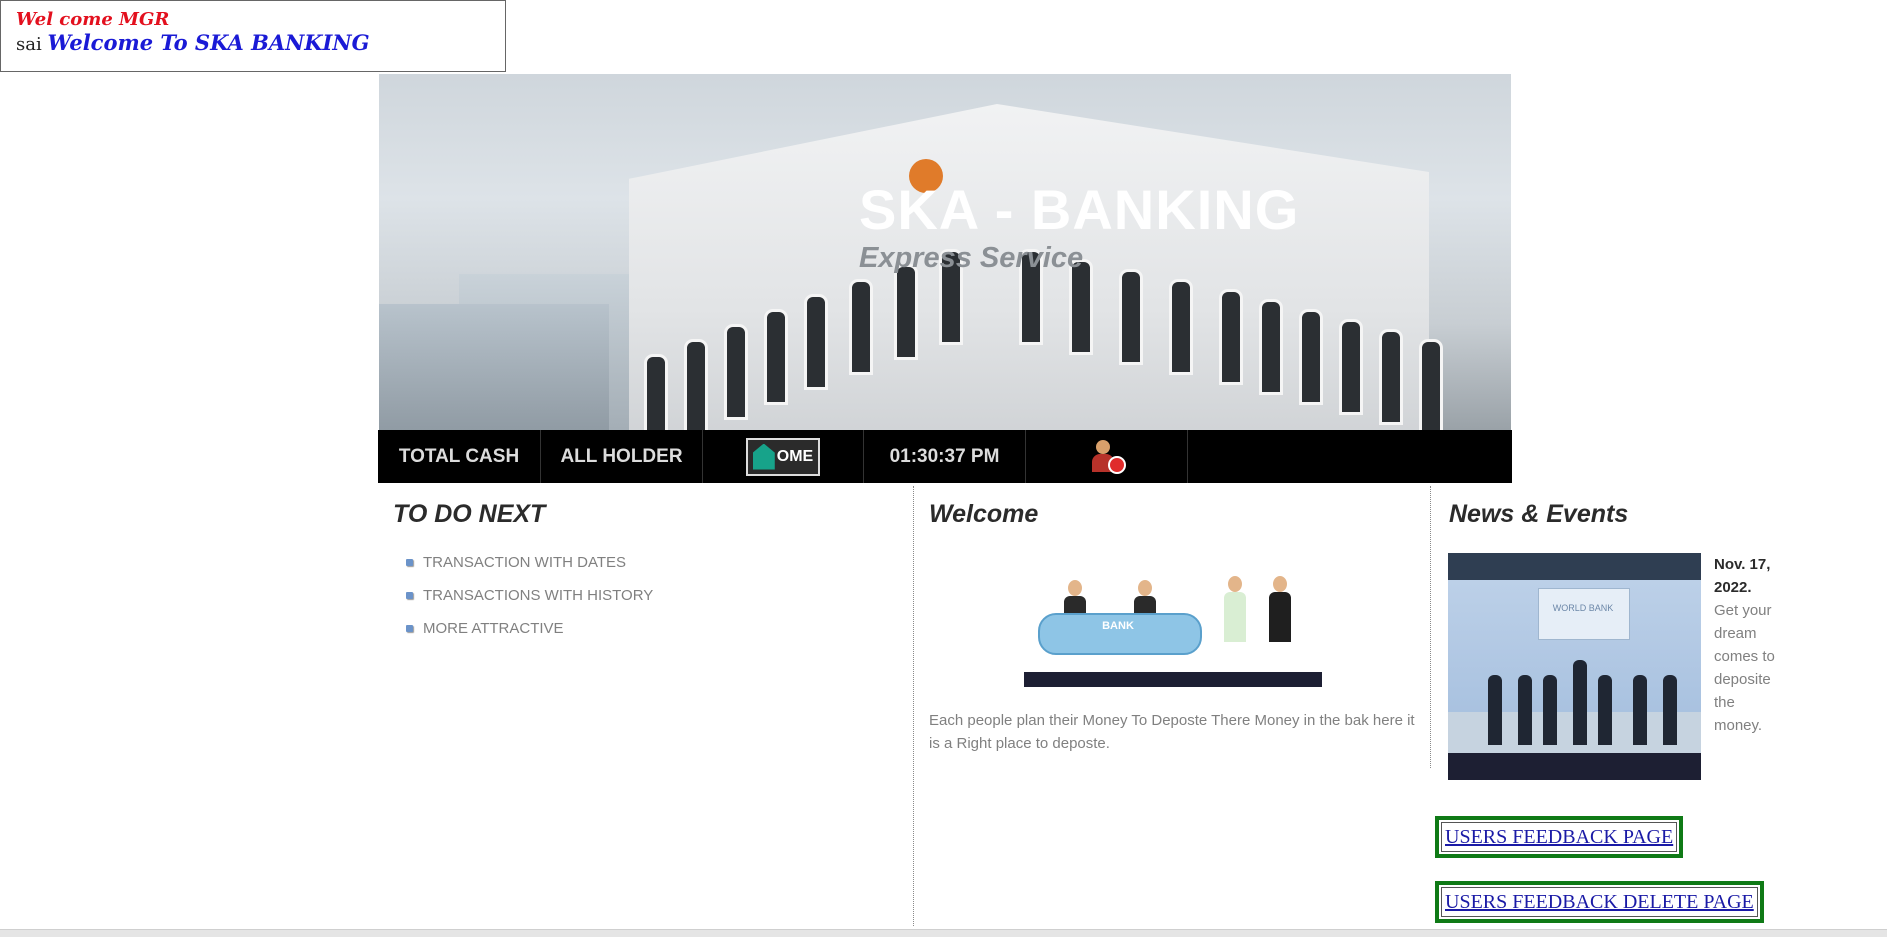 This screenshot has height=937, width=1887. What do you see at coordinates (208, 42) in the screenshot?
I see `welcome-greeting: Welcome To SKA BANKING` at bounding box center [208, 42].